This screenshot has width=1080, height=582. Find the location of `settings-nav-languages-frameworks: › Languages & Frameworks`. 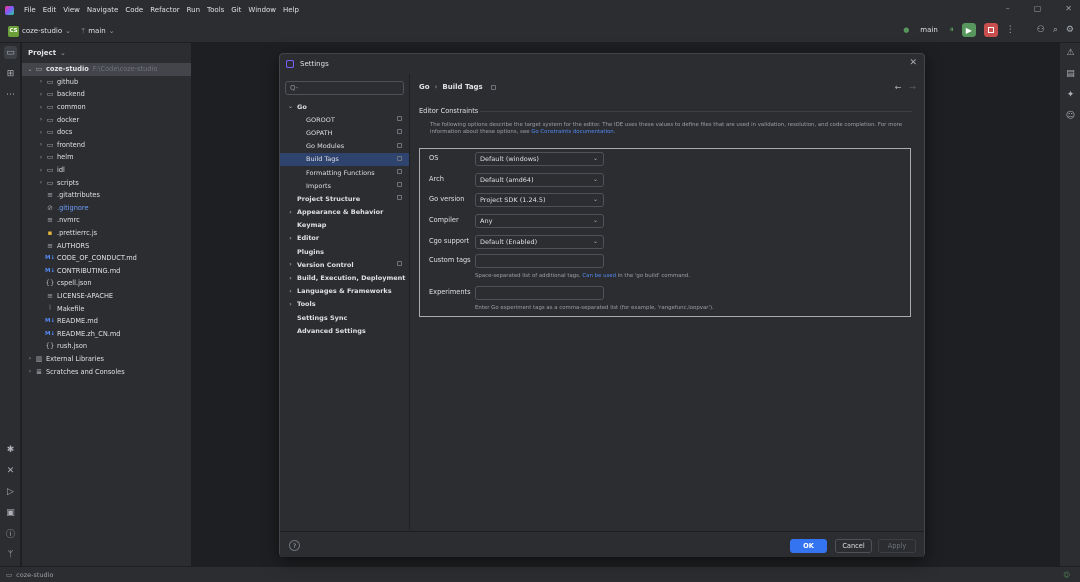

settings-nav-languages-frameworks: › Languages & Frameworks is located at coordinates (344, 291).